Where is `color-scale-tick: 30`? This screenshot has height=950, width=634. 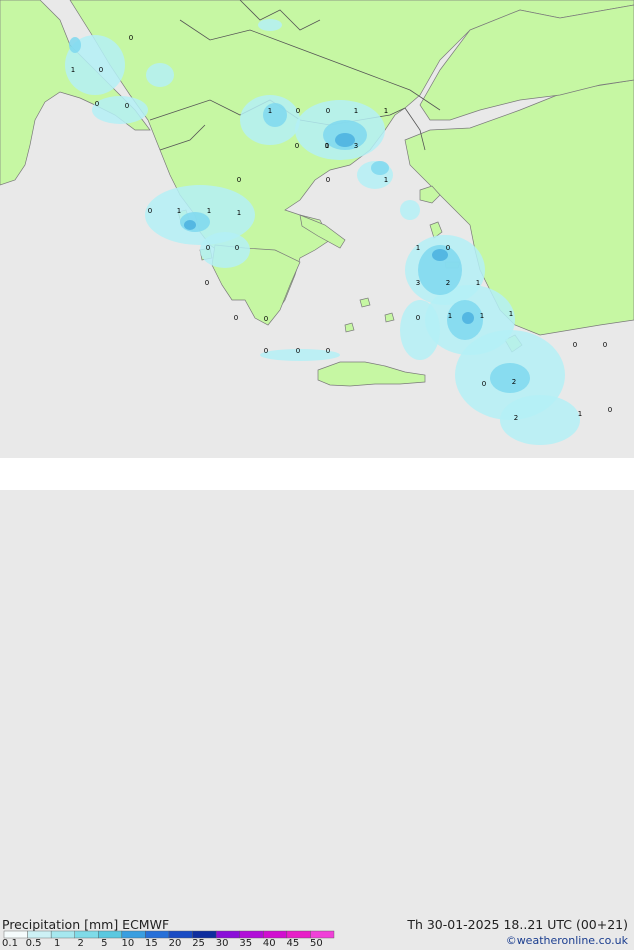 color-scale-tick: 30 is located at coordinates (222, 943).